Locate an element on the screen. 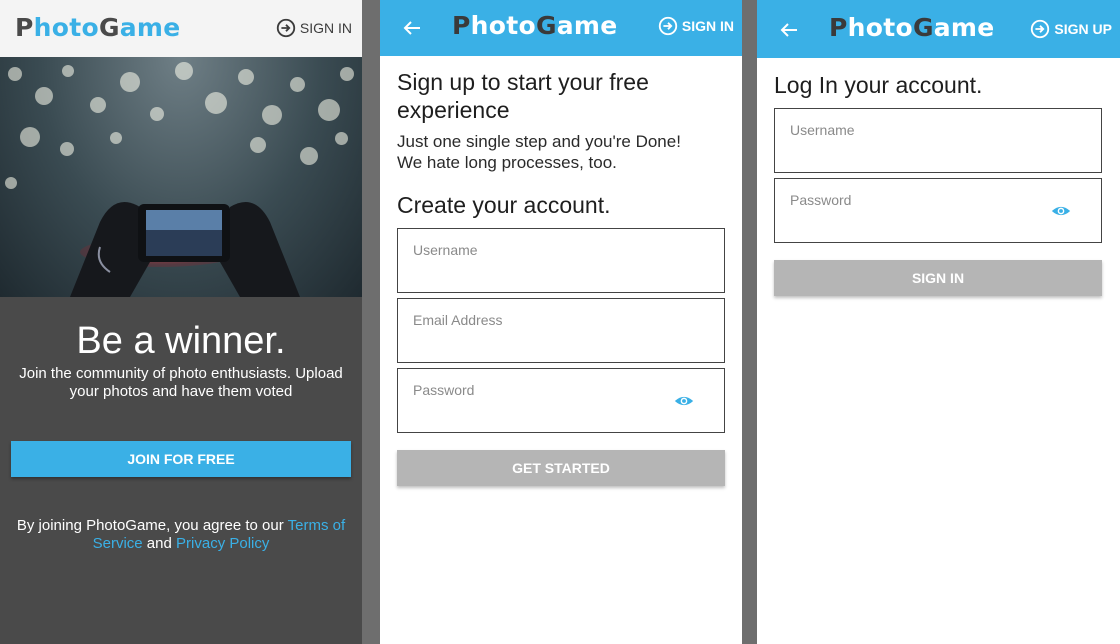 Image resolution: width=1120 pixels, height=644 pixels. get-started-button: GET STARTED is located at coordinates (561, 468).